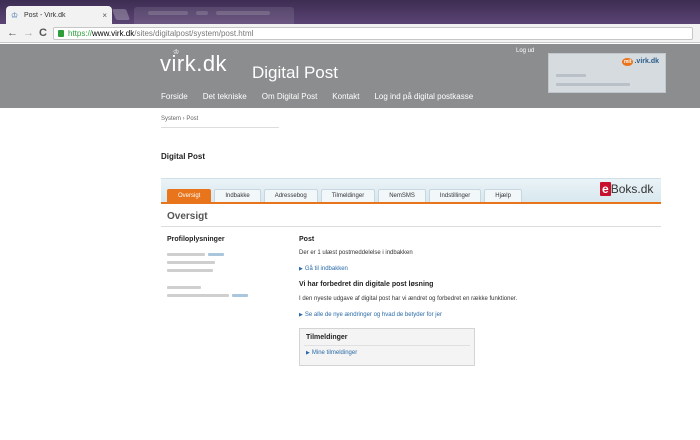  What do you see at coordinates (411, 226) in the screenshot?
I see `section-divider` at bounding box center [411, 226].